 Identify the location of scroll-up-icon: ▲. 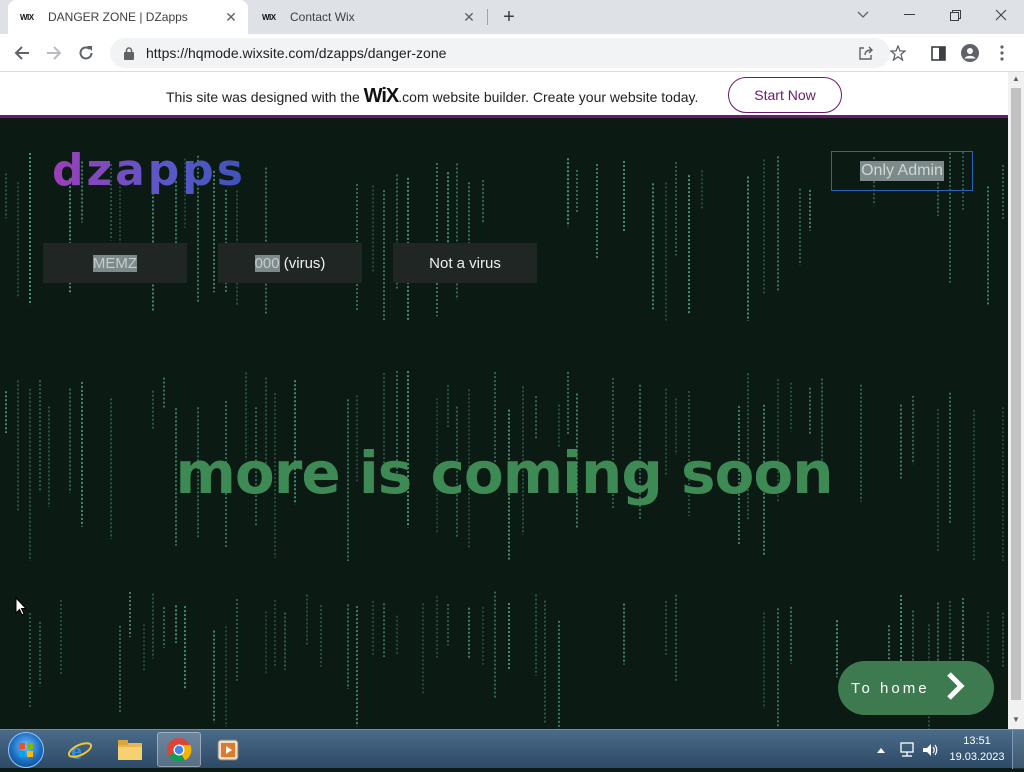
(1016, 78).